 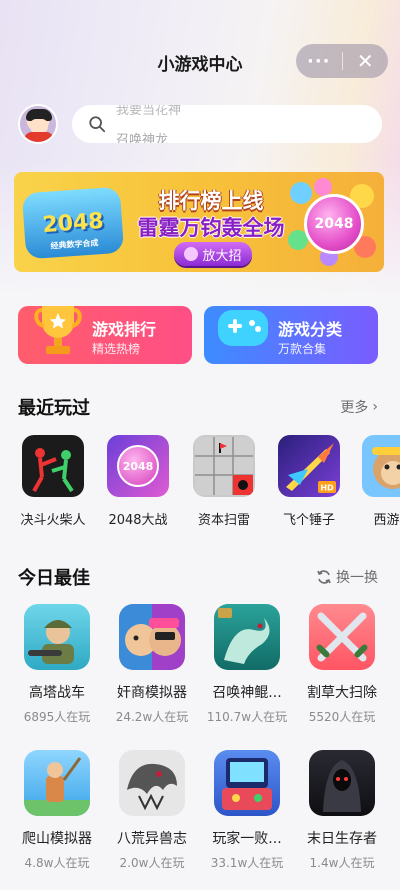 What do you see at coordinates (152, 863) in the screenshot?
I see `player-count: 2.0w人在玩` at bounding box center [152, 863].